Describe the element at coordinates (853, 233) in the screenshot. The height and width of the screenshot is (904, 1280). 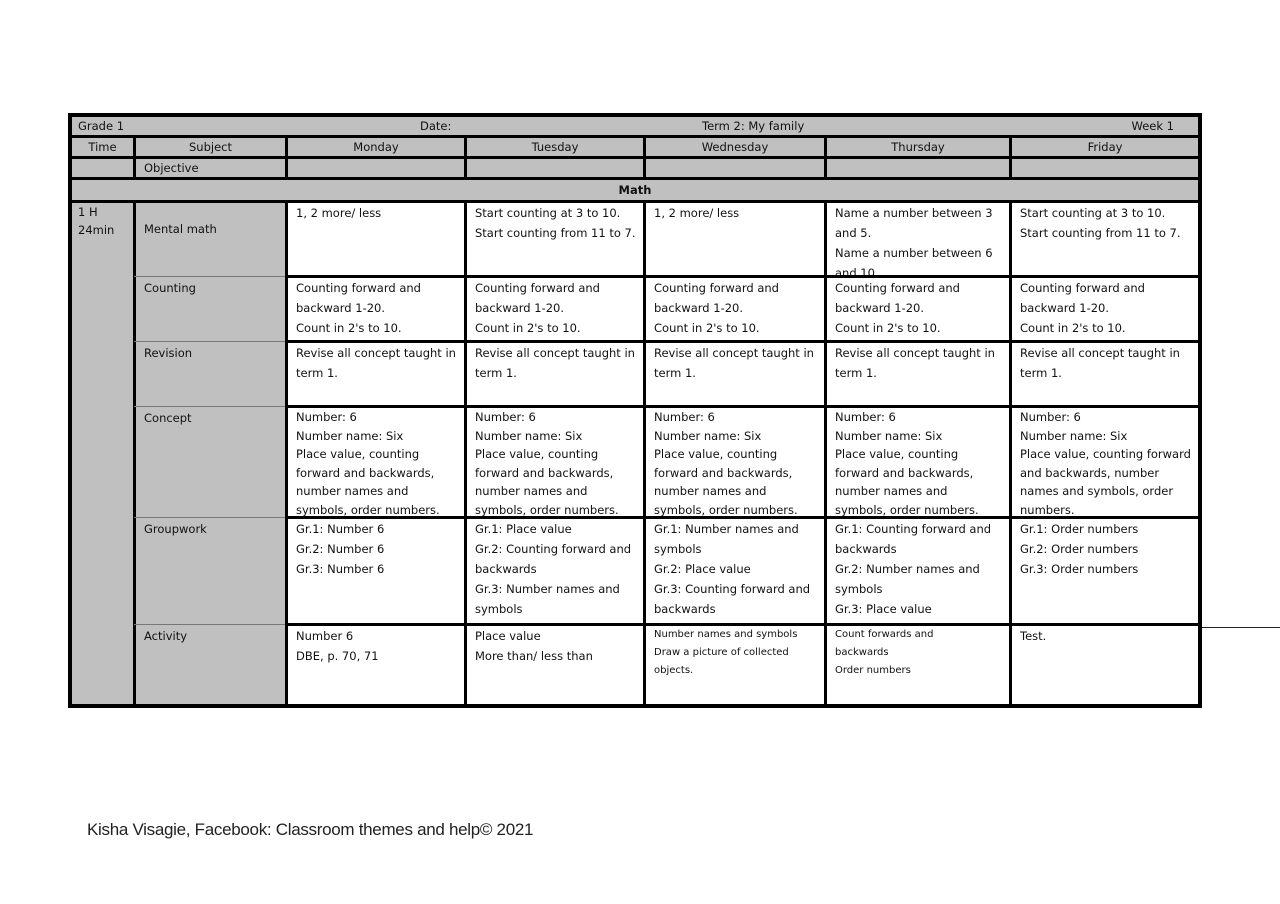
I see `plan-text-line: and 5.` at that location.